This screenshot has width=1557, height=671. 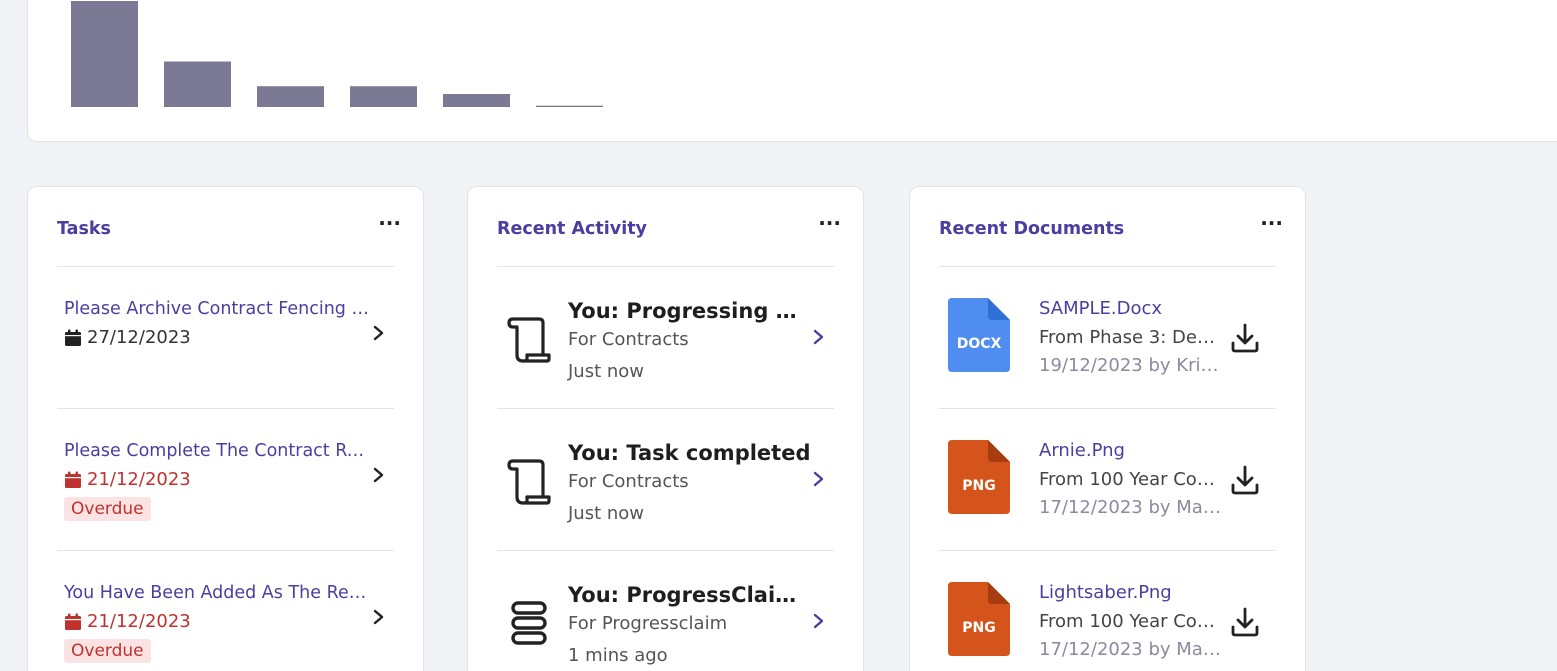 What do you see at coordinates (1100, 308) in the screenshot?
I see `document-name: SAMPLE.Docx` at bounding box center [1100, 308].